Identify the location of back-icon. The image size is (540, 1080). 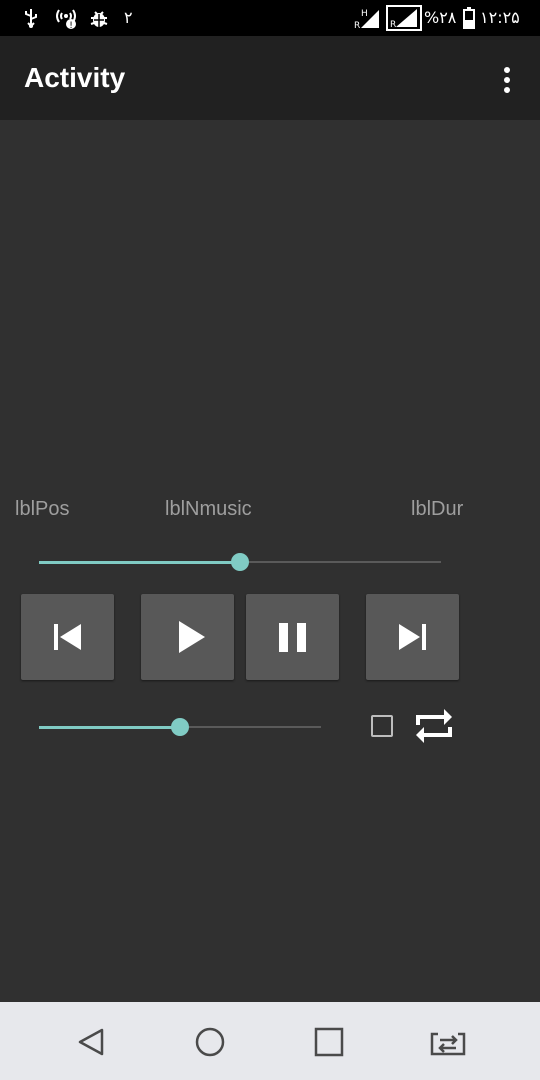
(92, 1042).